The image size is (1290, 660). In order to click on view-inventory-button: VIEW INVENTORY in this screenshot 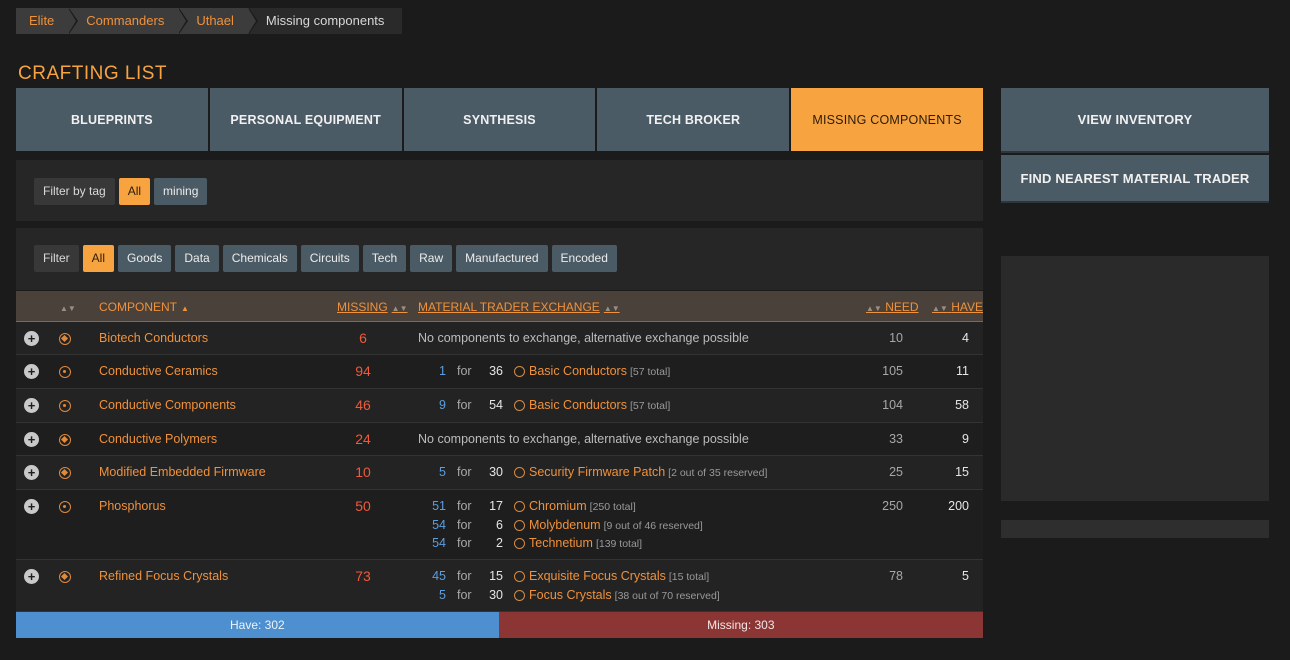, I will do `click(1135, 119)`.